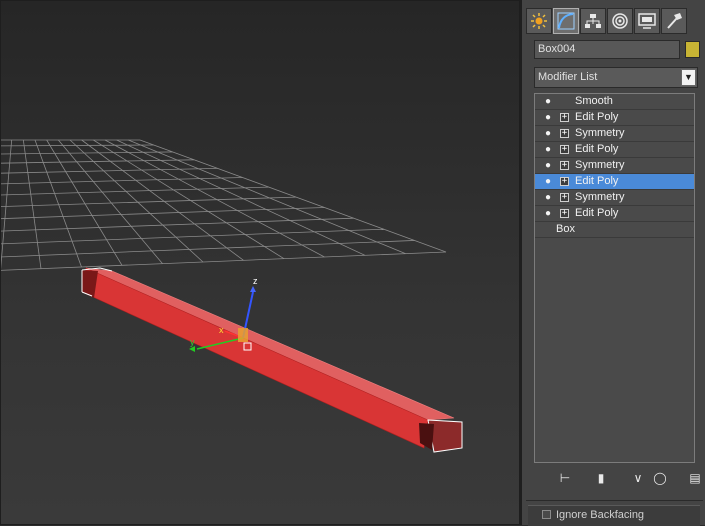 This screenshot has width=705, height=526. I want to click on utilities-hammer-icon, so click(674, 21).